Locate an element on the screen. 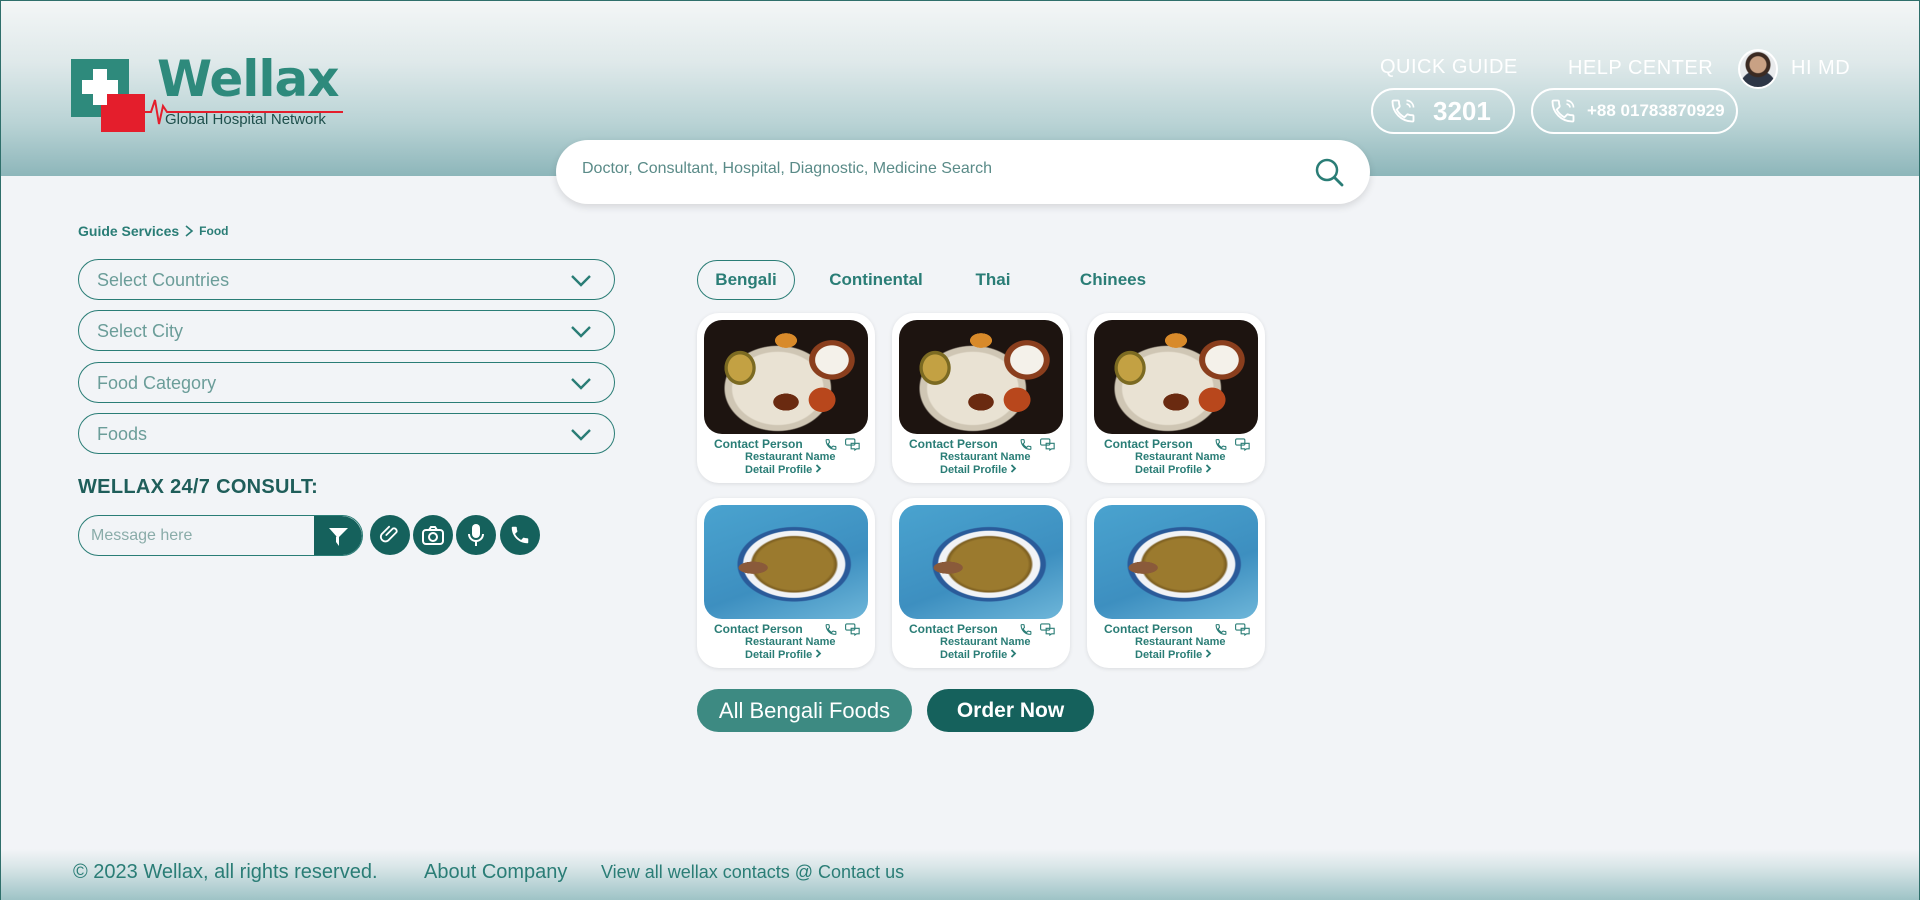 The height and width of the screenshot is (900, 1920). message-input is located at coordinates (196, 536).